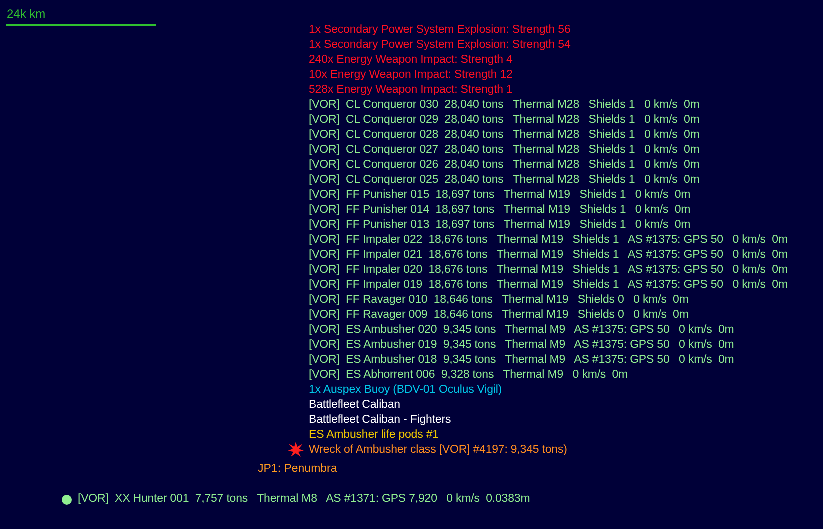 The image size is (823, 529). I want to click on contact-label: [VOR] CL Conqueror 030 28,040 tons Thermal M28 Shields 1 0 km/s 0m, so click(504, 105).